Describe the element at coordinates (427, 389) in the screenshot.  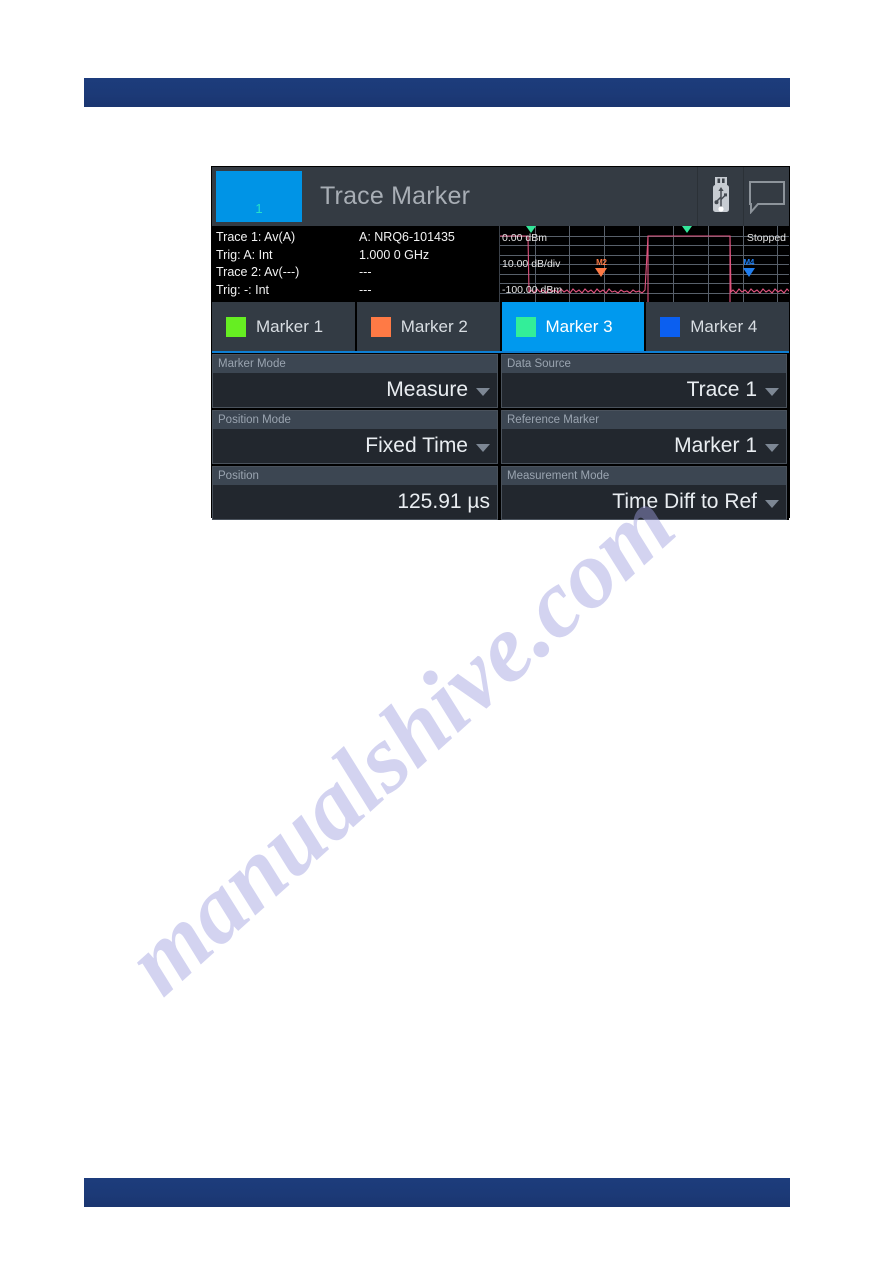
I see `field-value: Measure` at that location.